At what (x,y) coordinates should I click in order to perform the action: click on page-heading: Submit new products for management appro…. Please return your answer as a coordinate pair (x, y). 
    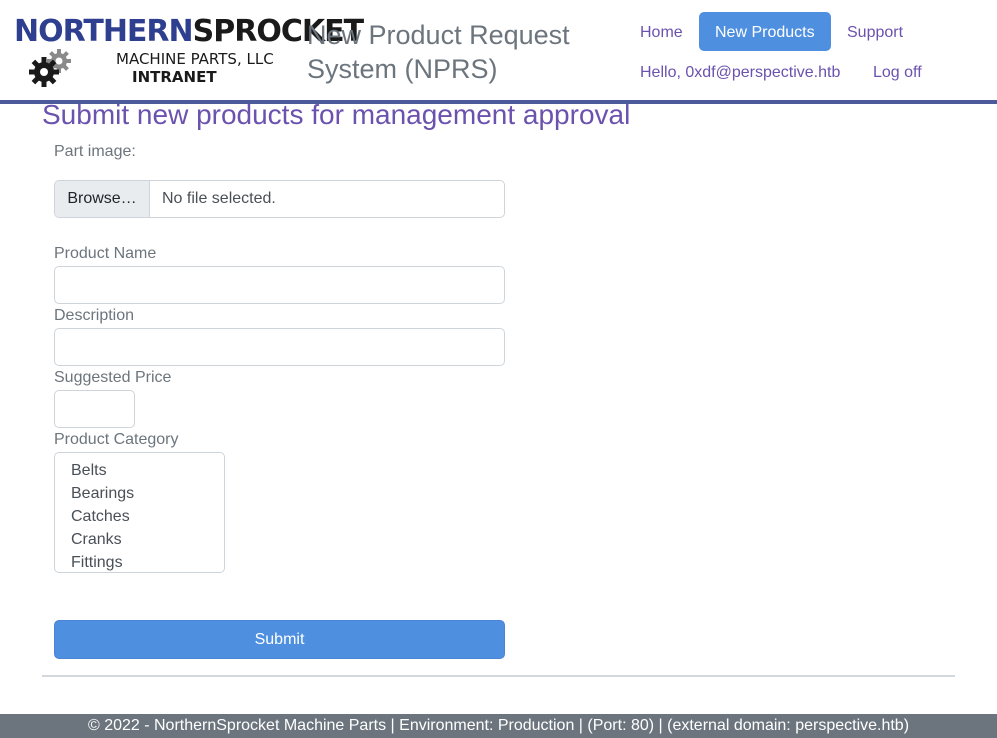
    Looking at the image, I should click on (336, 114).